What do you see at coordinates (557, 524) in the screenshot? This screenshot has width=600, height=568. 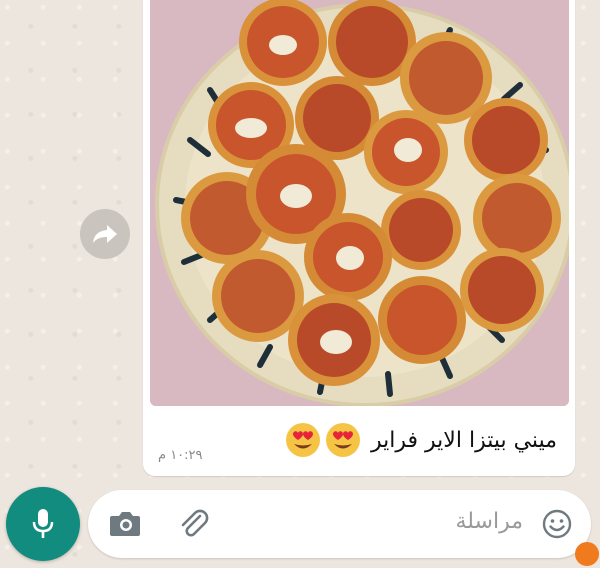 I see `emoji-icon` at bounding box center [557, 524].